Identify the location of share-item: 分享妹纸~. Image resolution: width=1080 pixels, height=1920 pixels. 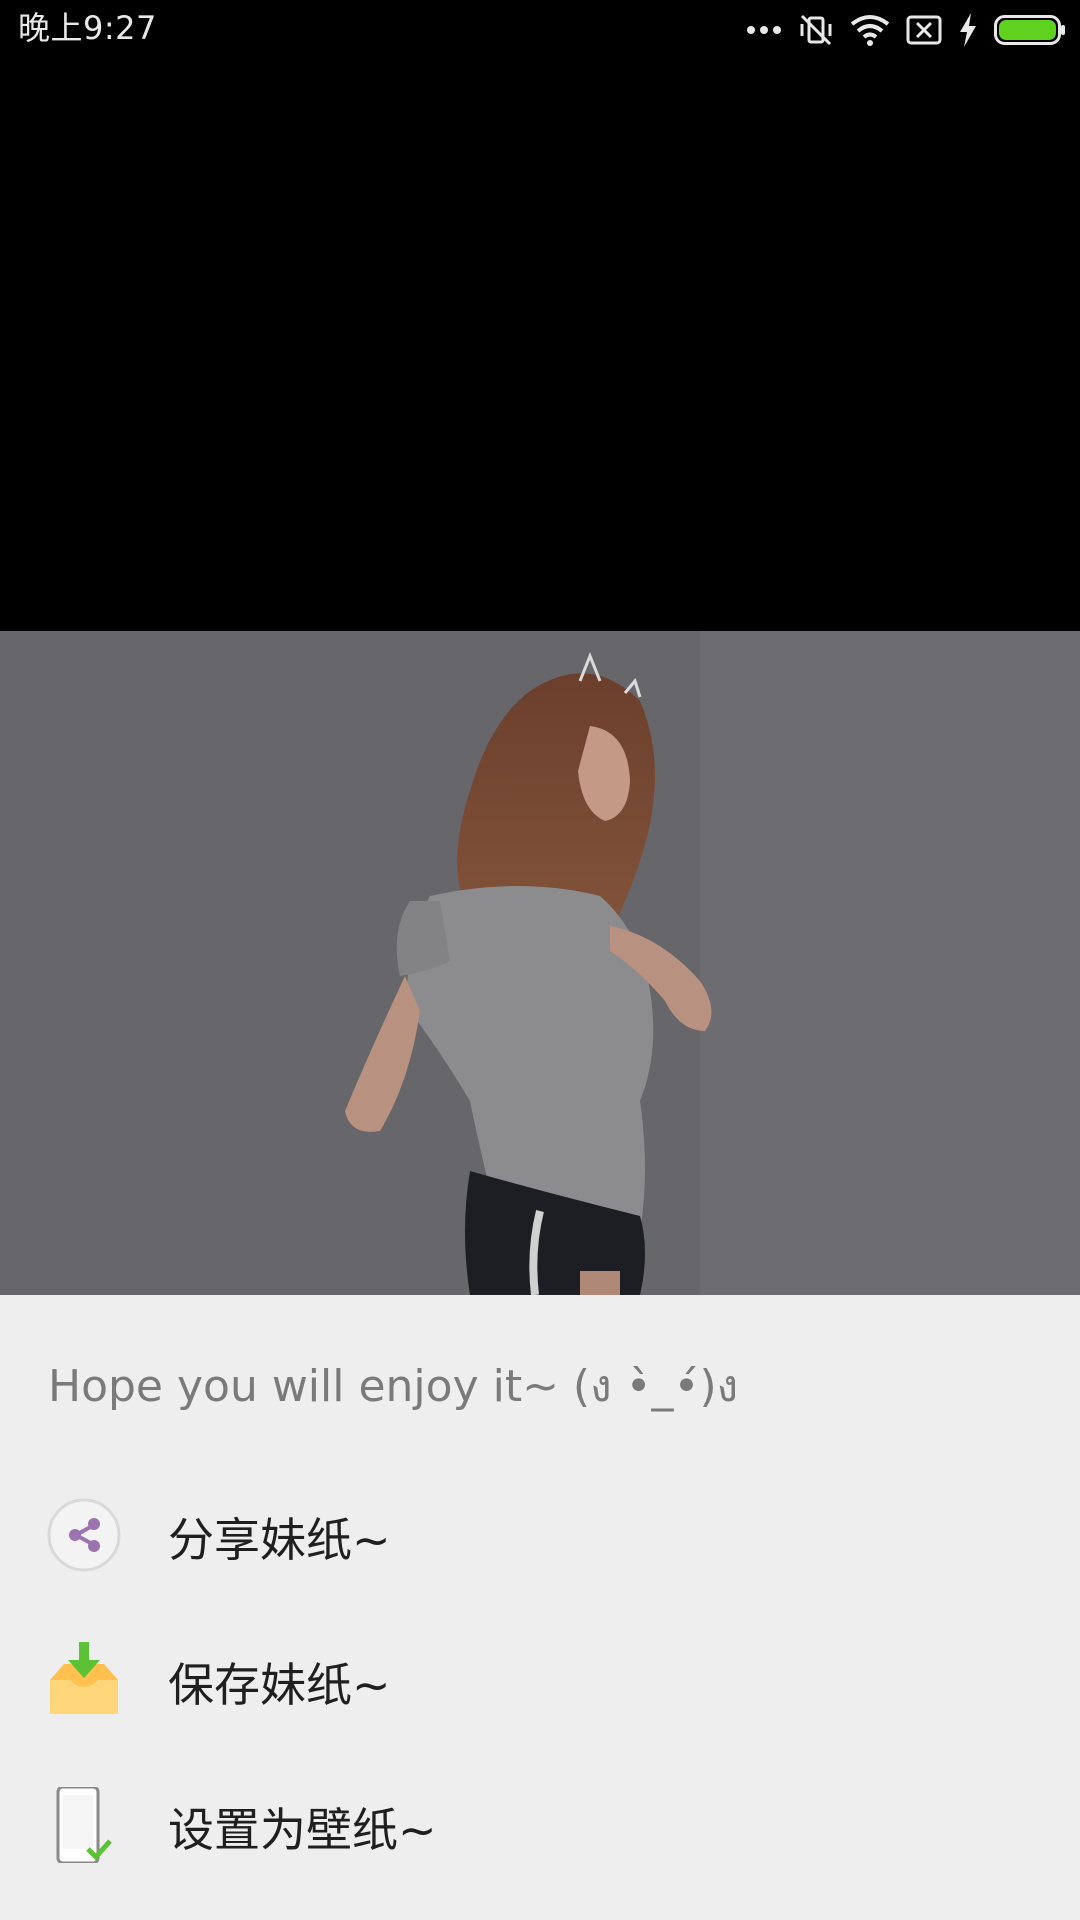
(540, 1535).